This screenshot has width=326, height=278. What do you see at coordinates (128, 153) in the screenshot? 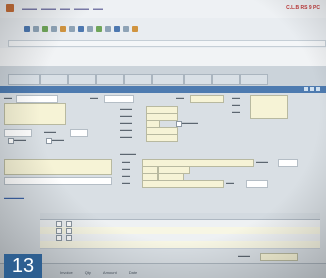
I see `section-label: ▬▬▬▬` at bounding box center [128, 153].